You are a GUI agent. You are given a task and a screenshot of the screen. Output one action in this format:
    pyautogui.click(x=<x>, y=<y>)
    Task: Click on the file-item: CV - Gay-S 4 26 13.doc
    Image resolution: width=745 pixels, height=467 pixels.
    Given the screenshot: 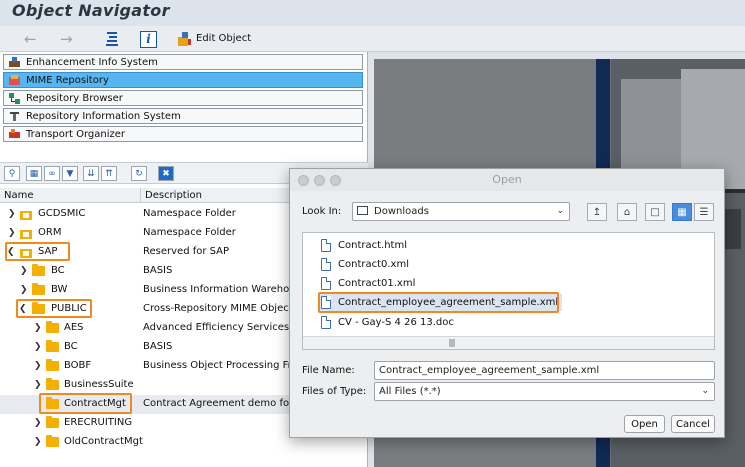 What is the action you would take?
    pyautogui.click(x=387, y=322)
    